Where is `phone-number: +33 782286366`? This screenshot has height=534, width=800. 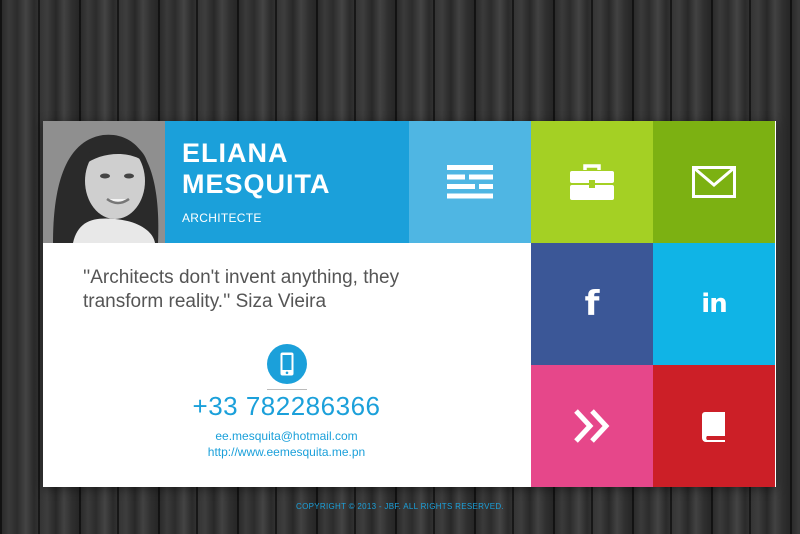 phone-number: +33 782286366 is located at coordinates (286, 406).